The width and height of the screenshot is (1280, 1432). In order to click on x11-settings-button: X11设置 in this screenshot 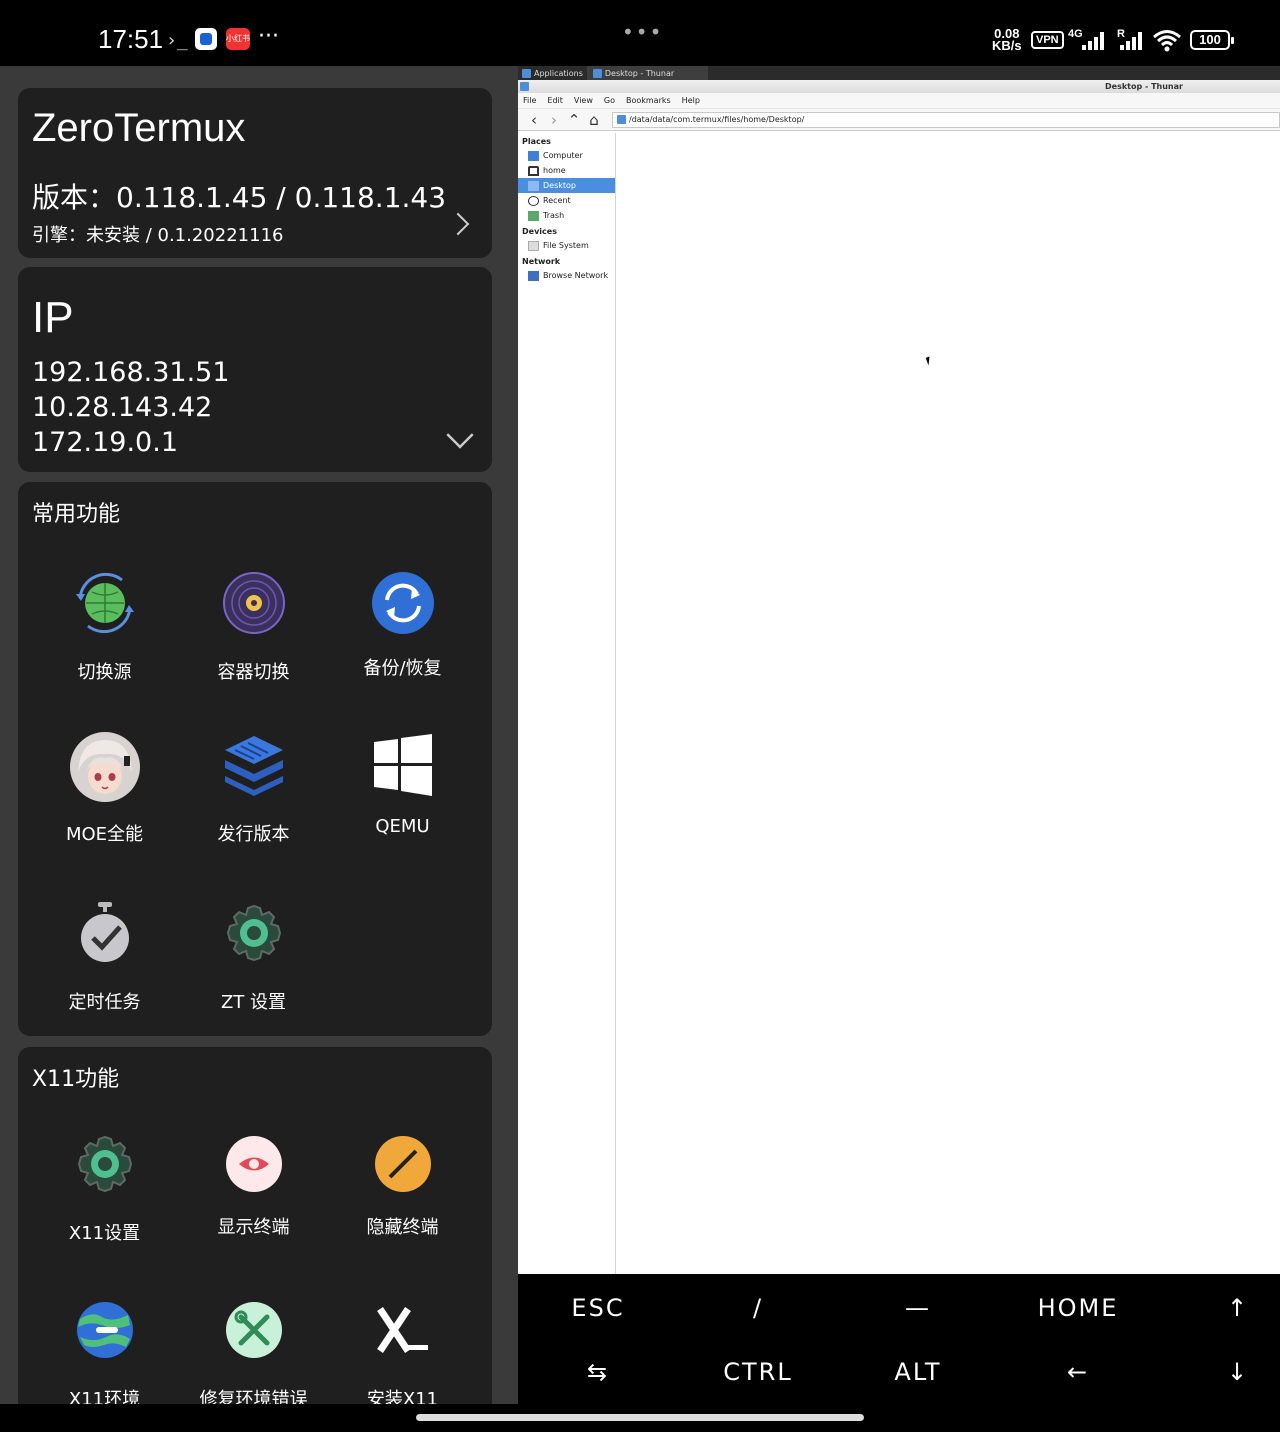, I will do `click(104, 1188)`.